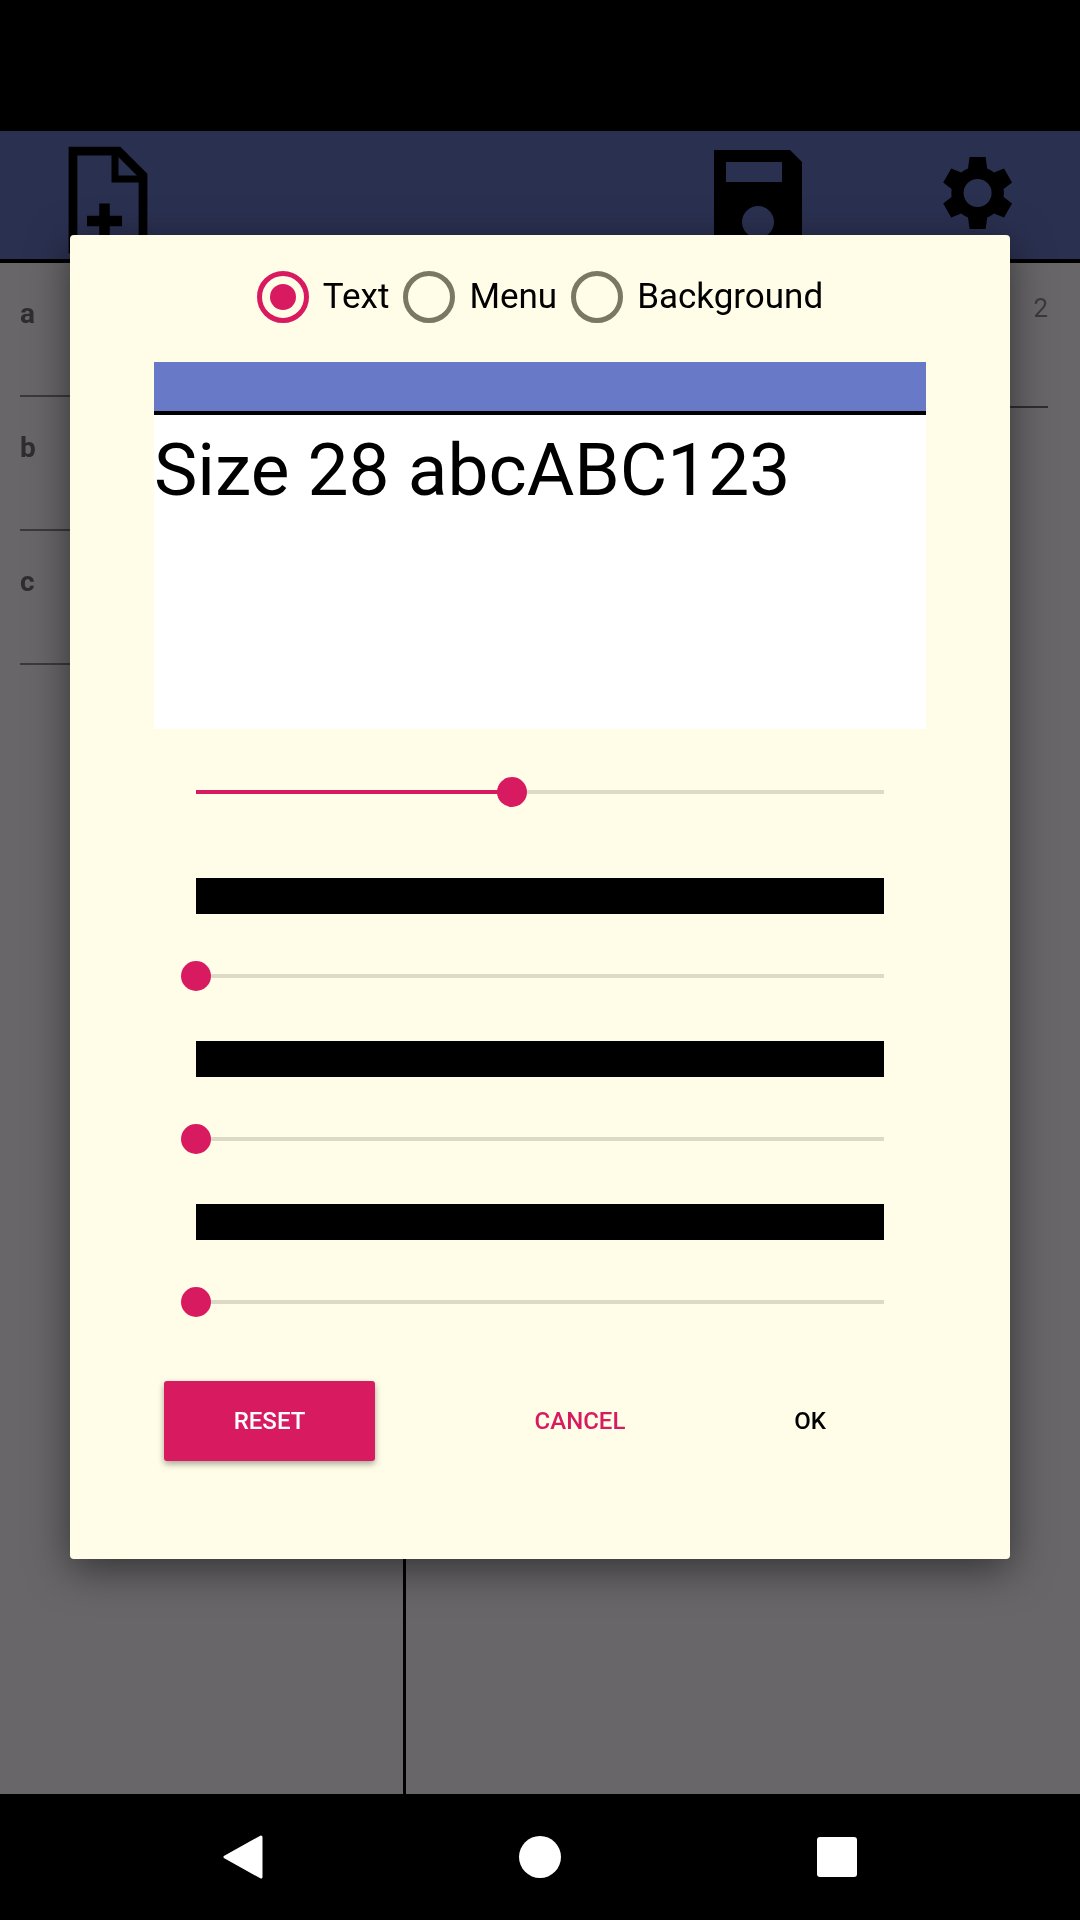  Describe the element at coordinates (269, 1420) in the screenshot. I see `reset-button: RESET` at that location.